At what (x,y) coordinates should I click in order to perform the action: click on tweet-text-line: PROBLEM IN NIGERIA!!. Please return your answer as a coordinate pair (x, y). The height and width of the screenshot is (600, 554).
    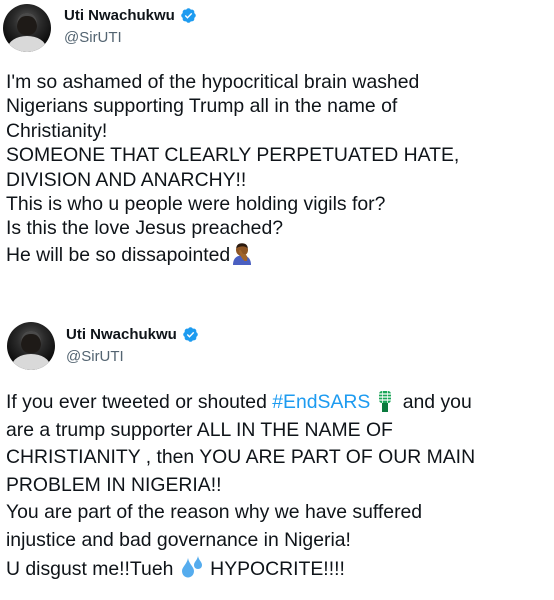
    Looking at the image, I should click on (114, 484).